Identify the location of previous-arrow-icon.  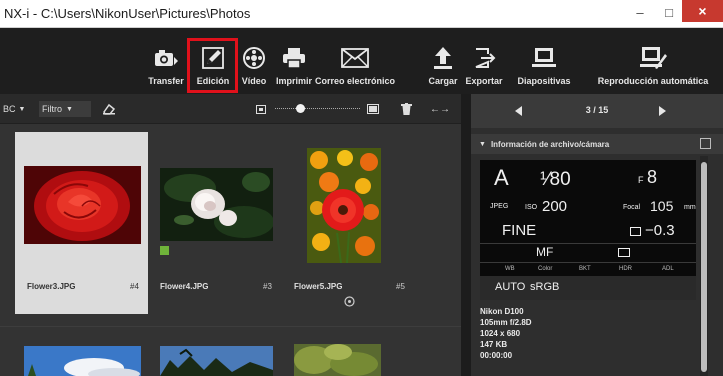
(518, 111).